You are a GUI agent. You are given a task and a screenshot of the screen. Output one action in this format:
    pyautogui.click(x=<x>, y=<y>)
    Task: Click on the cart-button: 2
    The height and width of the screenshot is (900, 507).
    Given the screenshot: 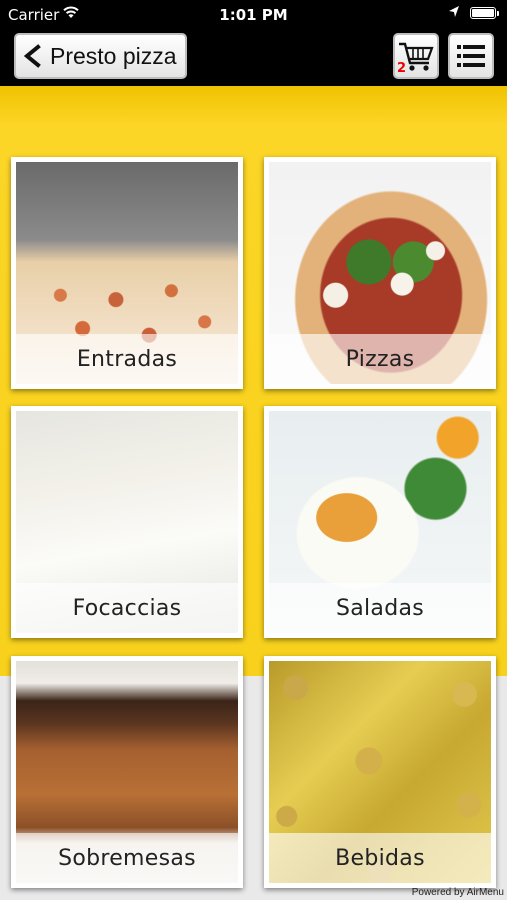 What is the action you would take?
    pyautogui.click(x=416, y=56)
    